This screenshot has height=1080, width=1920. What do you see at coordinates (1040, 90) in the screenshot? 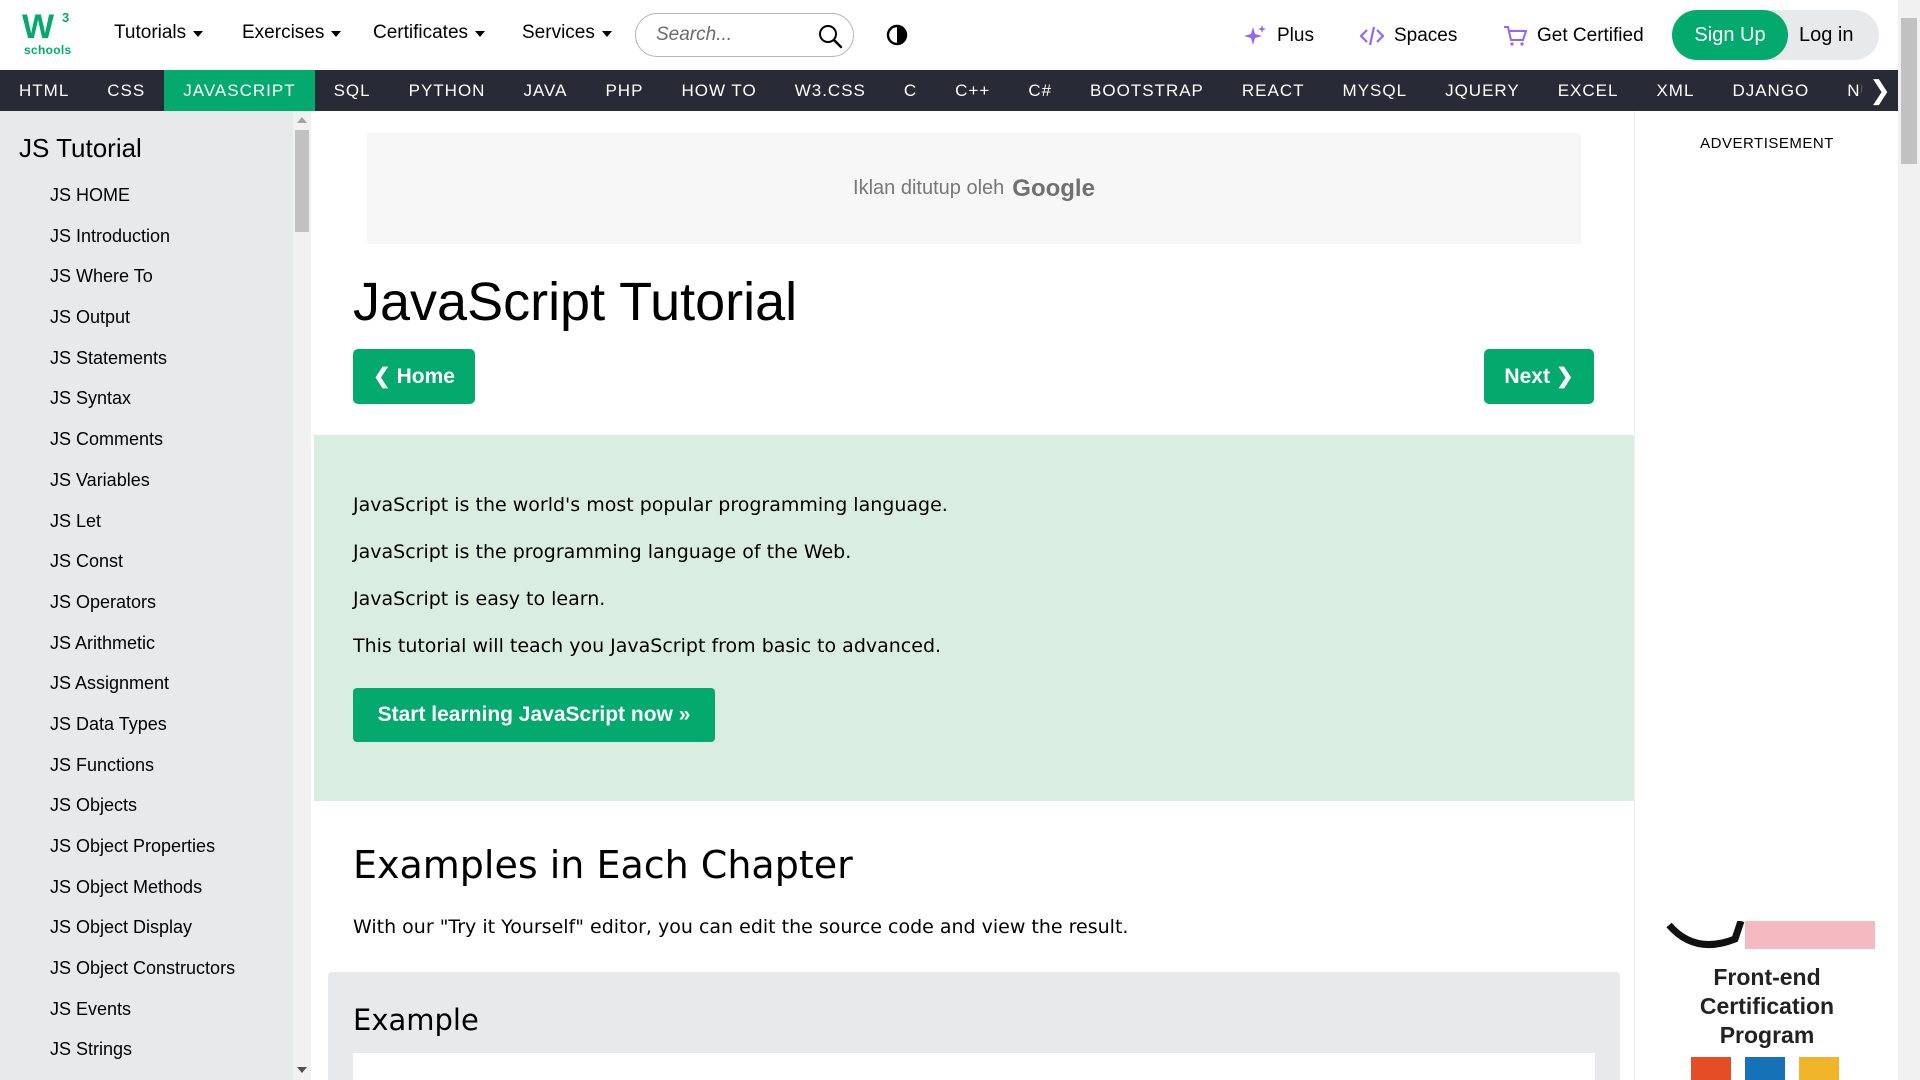
I see `subject-link: C#` at bounding box center [1040, 90].